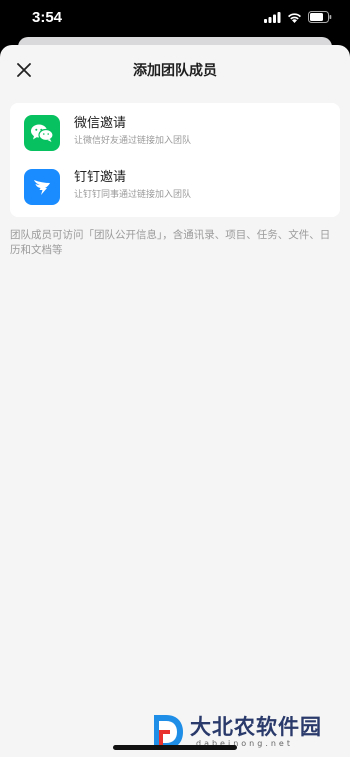 The image size is (350, 757). Describe the element at coordinates (133, 141) in the screenshot. I see `option-subtitle: 让微信好友通过链接加入团队` at that location.